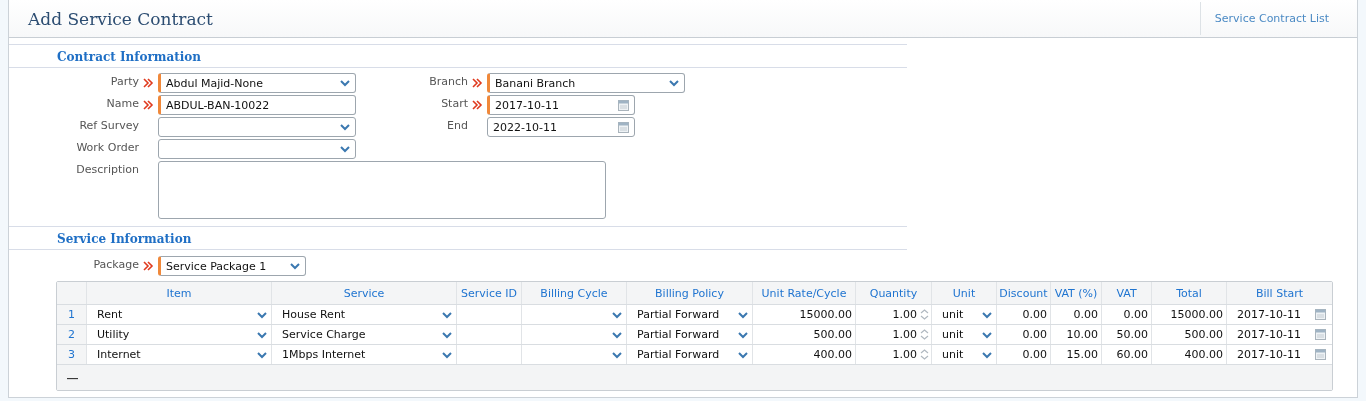 This screenshot has height=401, width=1366. I want to click on date-field: 2022-10-11, so click(561, 127).